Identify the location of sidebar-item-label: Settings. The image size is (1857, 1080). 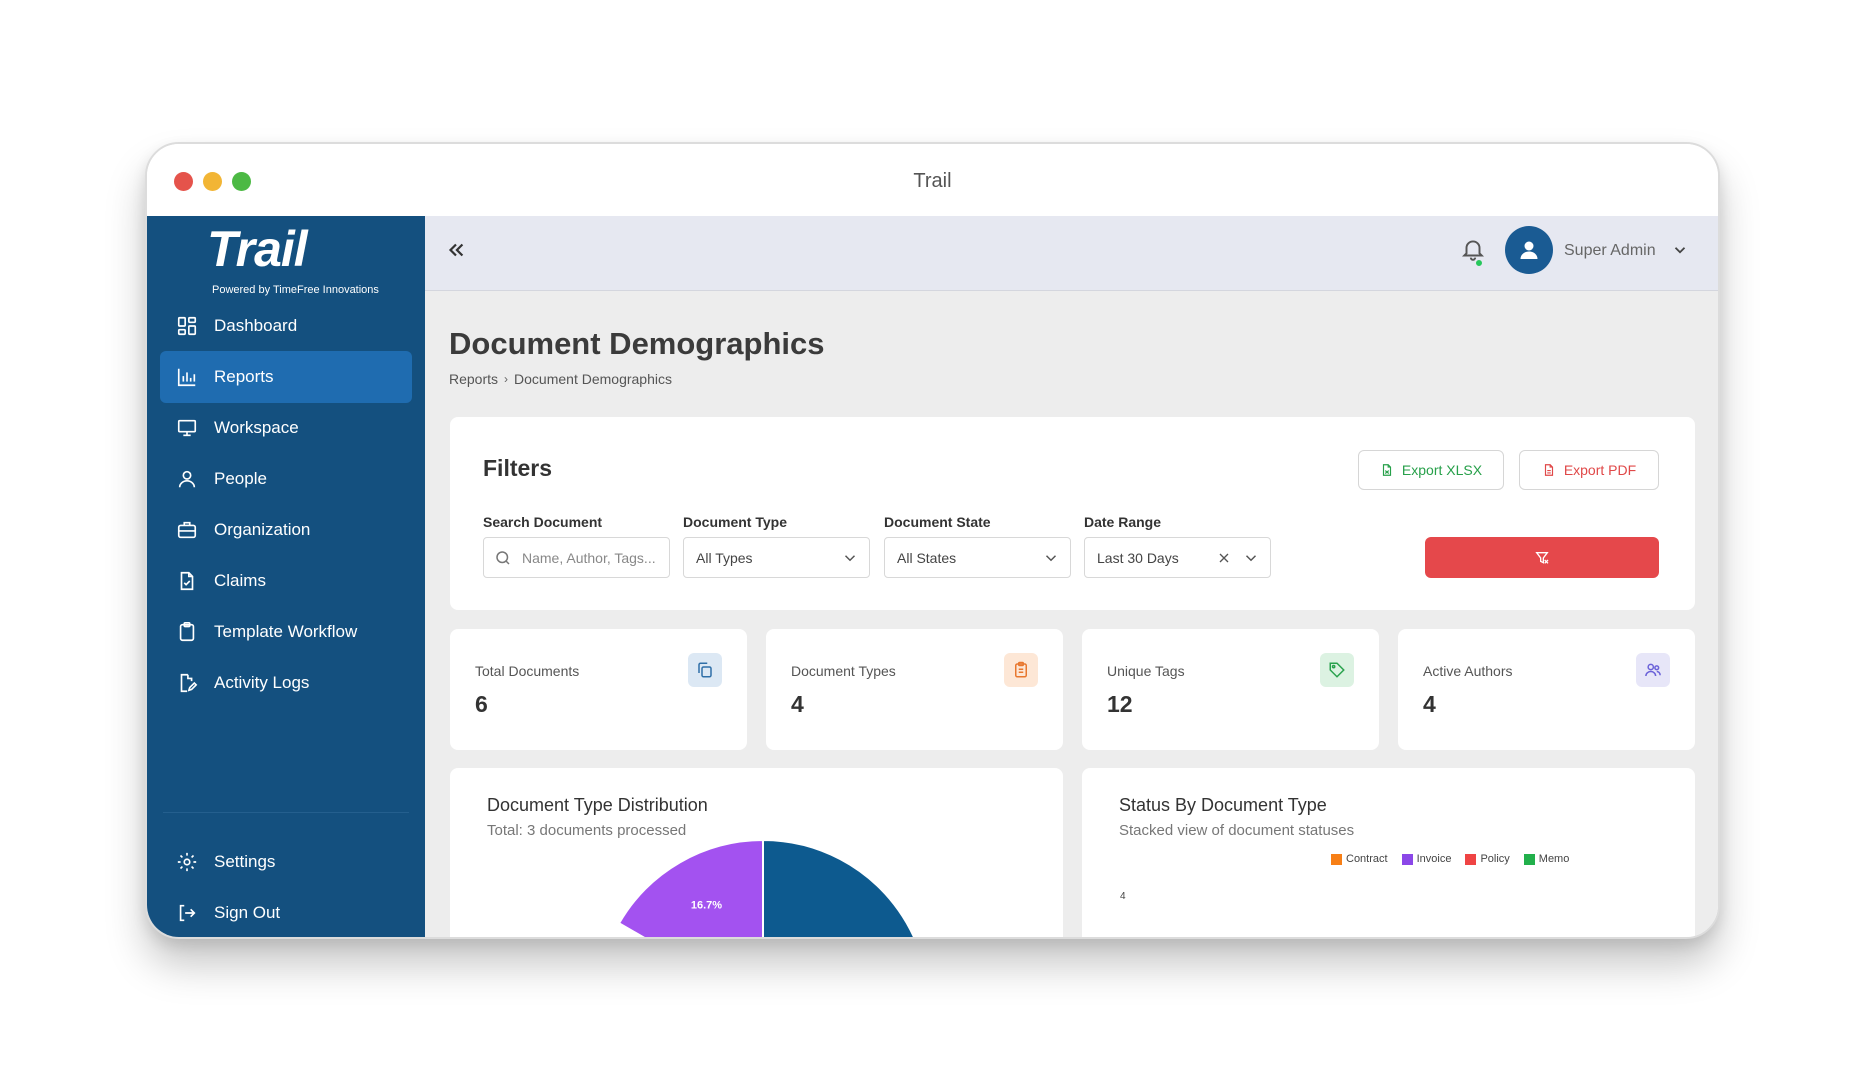
(245, 861).